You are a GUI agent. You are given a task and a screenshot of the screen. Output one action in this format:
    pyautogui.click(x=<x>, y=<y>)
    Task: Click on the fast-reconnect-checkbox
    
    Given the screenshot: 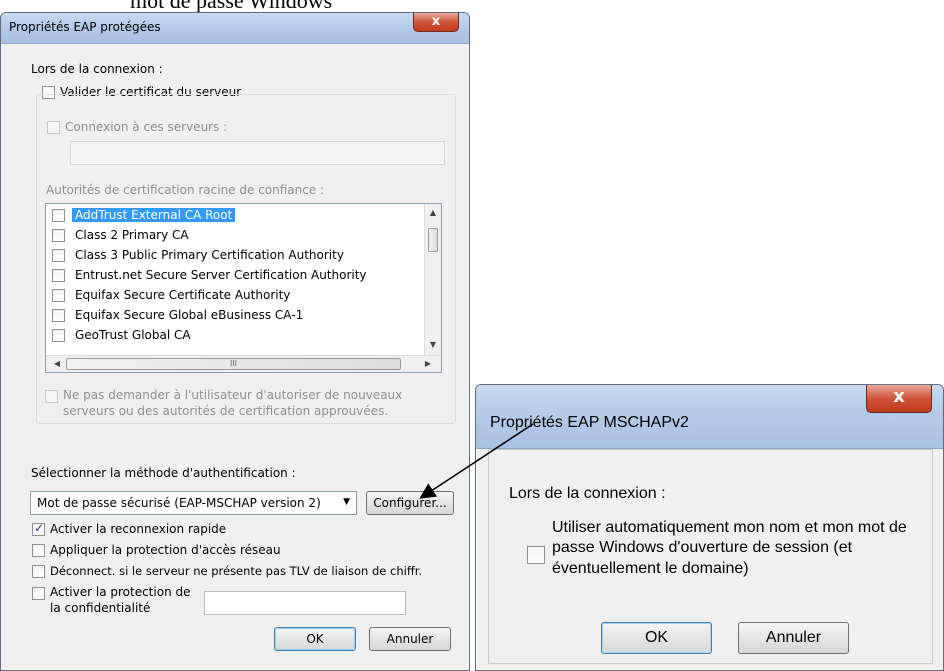 What is the action you would take?
    pyautogui.click(x=38, y=528)
    